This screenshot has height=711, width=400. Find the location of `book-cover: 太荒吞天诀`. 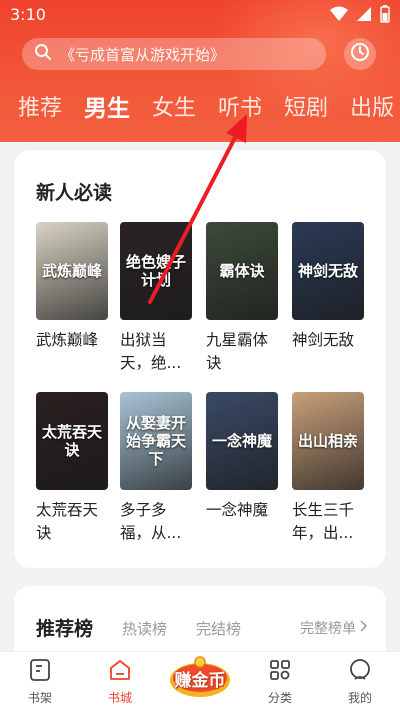

book-cover: 太荒吞天诀 is located at coordinates (72, 441).